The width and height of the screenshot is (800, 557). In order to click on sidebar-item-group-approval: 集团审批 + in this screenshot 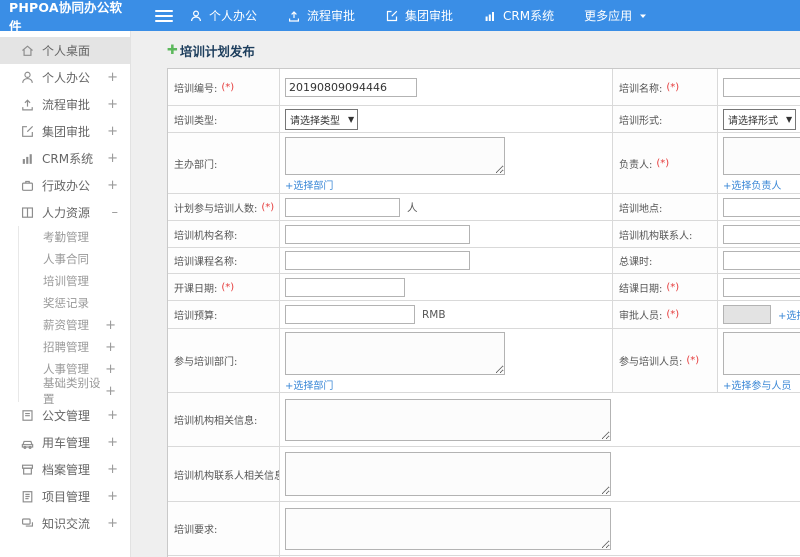, I will do `click(65, 131)`.